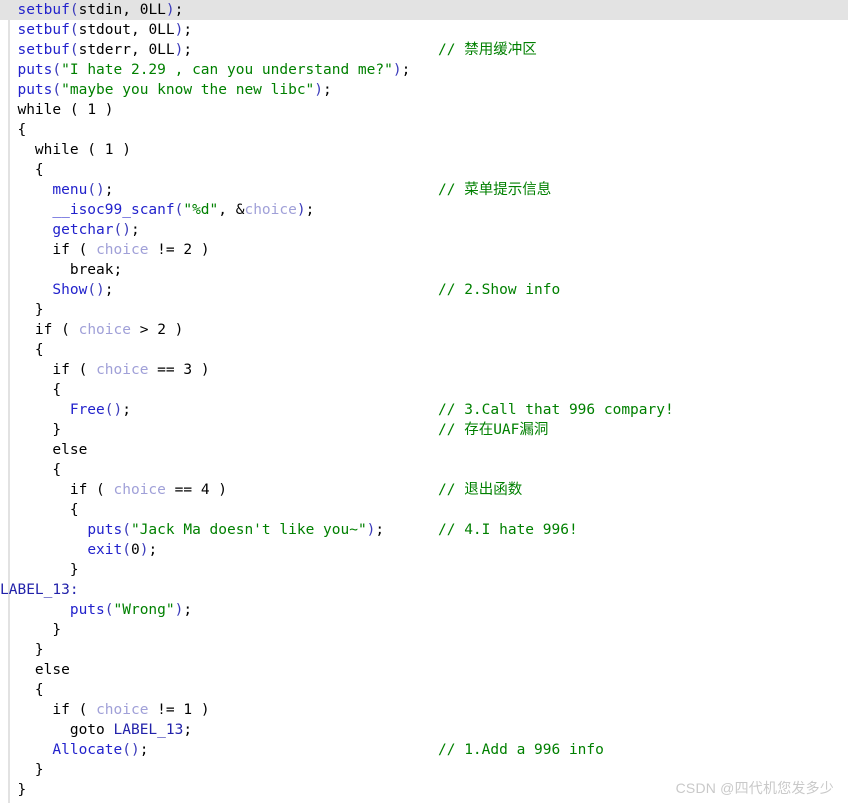 This screenshot has height=803, width=848. What do you see at coordinates (424, 290) in the screenshot?
I see `code-line: Show(); // 2.Show info` at bounding box center [424, 290].